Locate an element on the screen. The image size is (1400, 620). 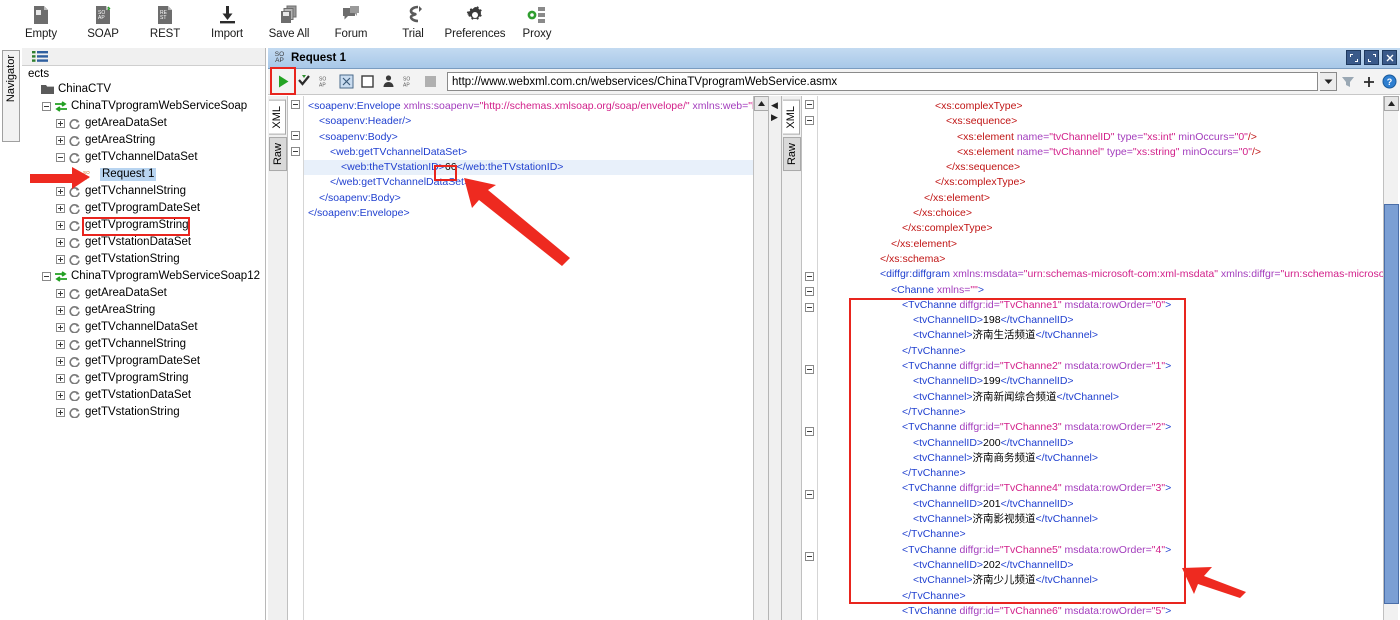
toolbar-button-proxy: Proxy is located at coordinates (537, 20).